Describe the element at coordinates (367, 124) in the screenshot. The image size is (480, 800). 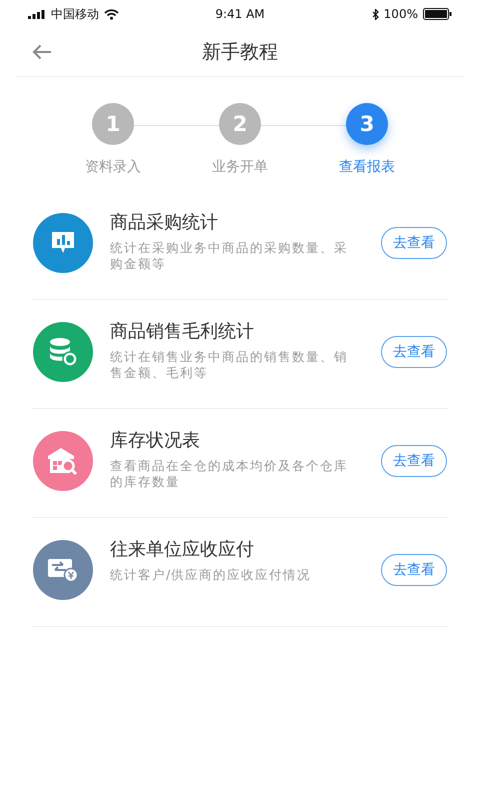
I see `step-number: 3` at that location.